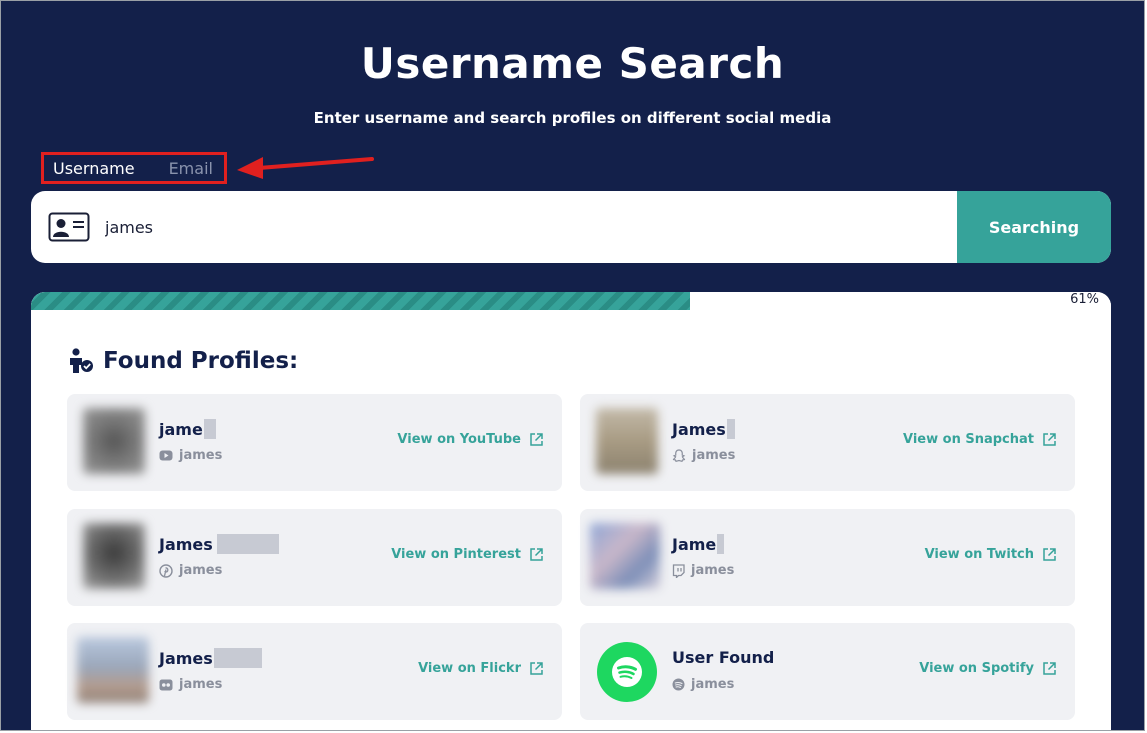 The height and width of the screenshot is (733, 1147). Describe the element at coordinates (679, 455) in the screenshot. I see `snapchat-icon` at that location.